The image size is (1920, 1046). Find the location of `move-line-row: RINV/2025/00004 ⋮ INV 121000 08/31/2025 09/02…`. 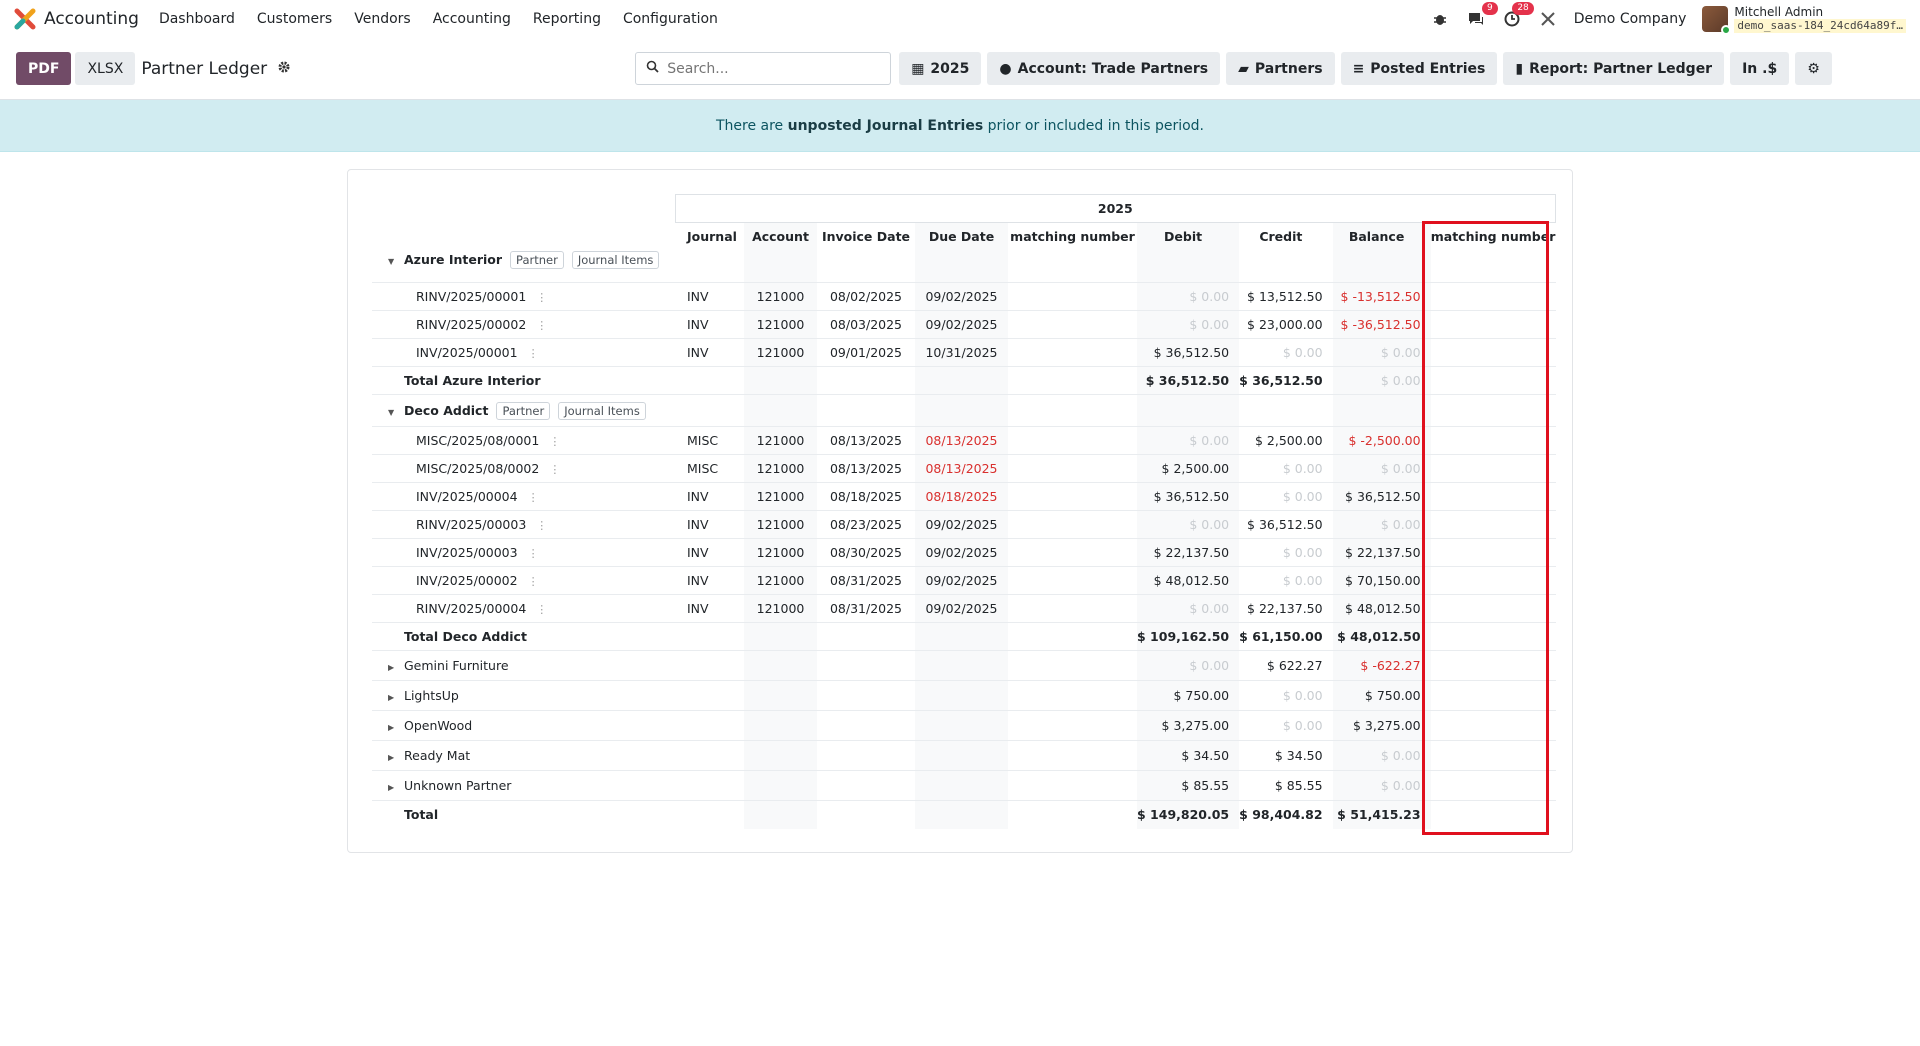

move-line-row: RINV/2025/00004 ⋮ INV 121000 08/31/2025 09/02… is located at coordinates (964, 608).